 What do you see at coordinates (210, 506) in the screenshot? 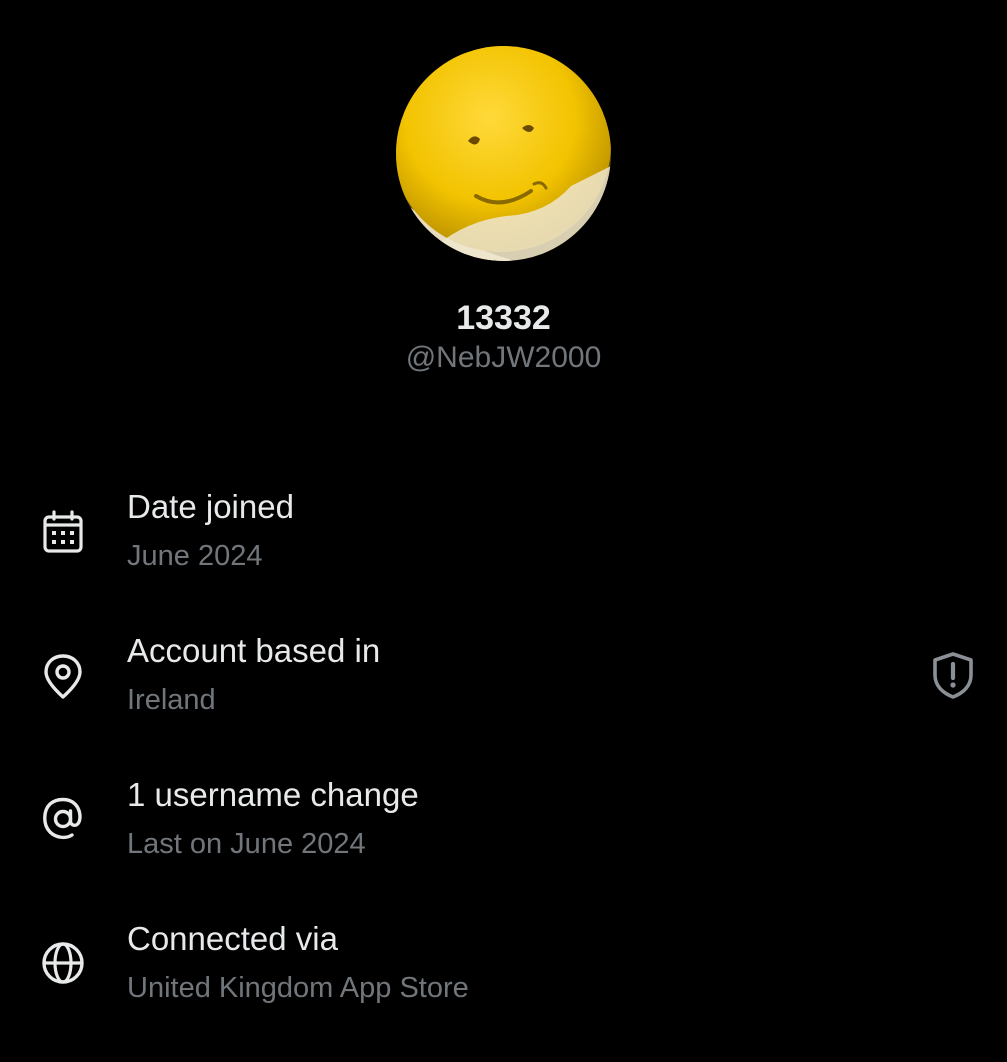
I see `row-title: Date joined` at bounding box center [210, 506].